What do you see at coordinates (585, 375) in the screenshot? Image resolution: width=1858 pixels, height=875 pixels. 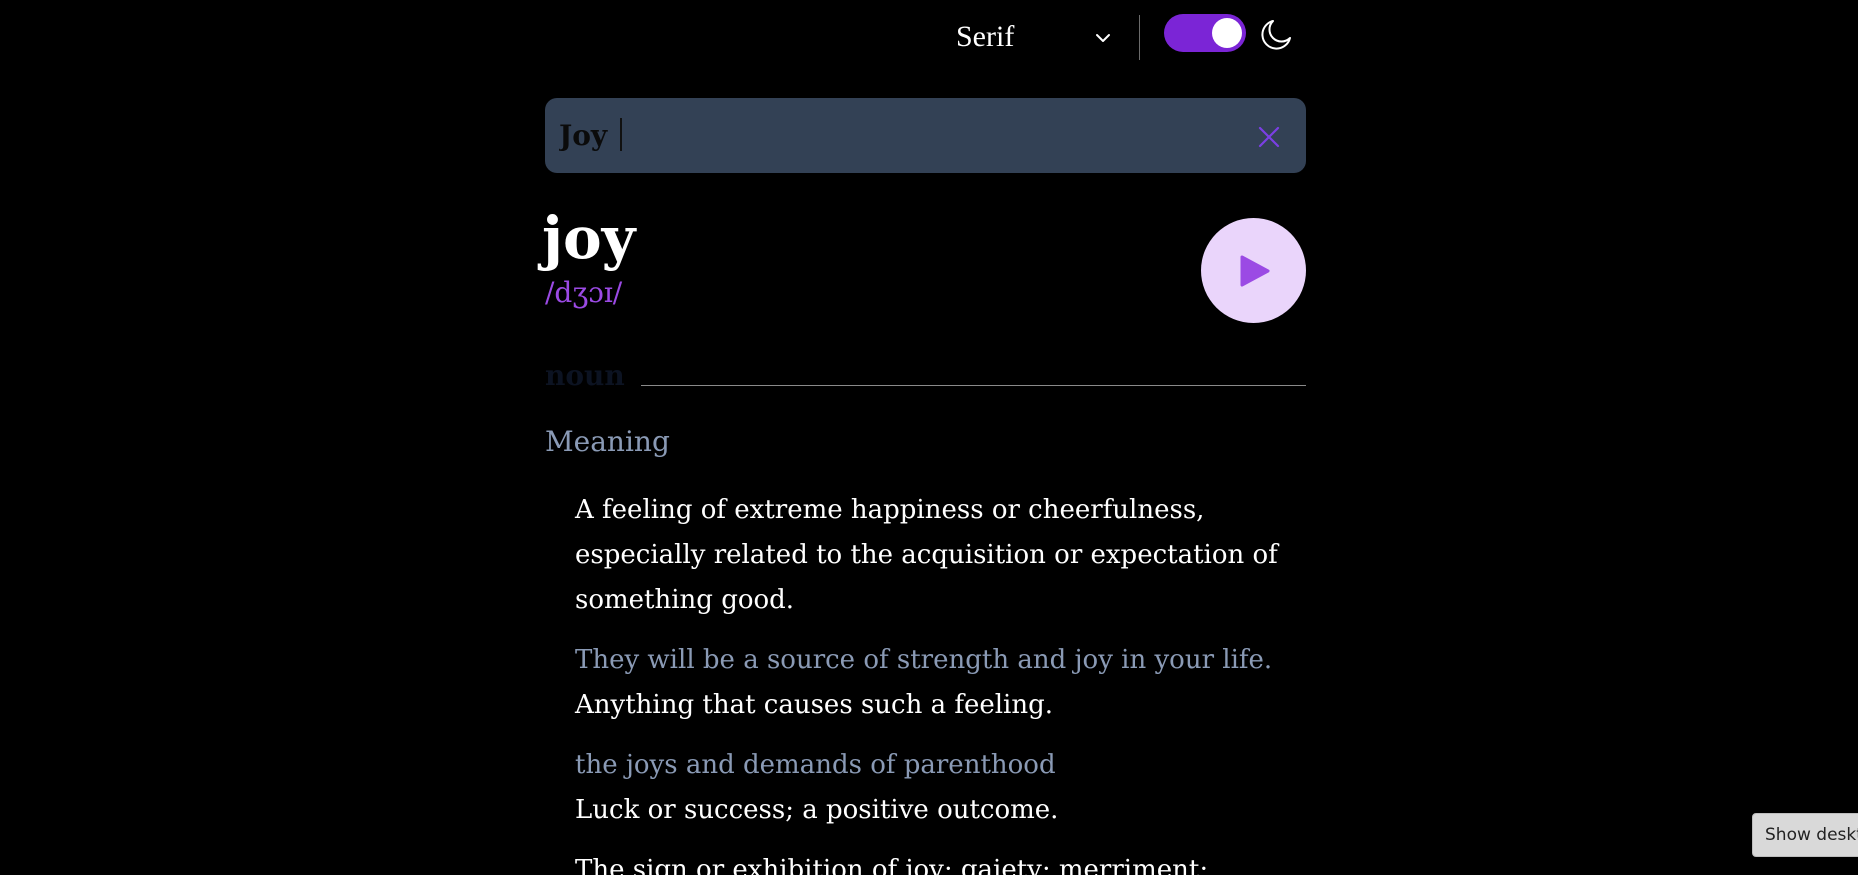 I see `part-of-speech: noun` at bounding box center [585, 375].